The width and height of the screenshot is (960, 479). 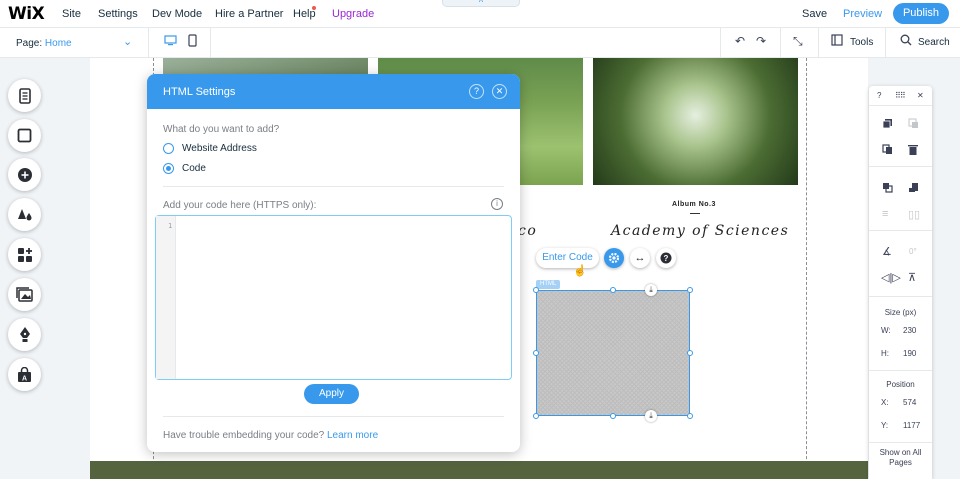 I want to click on theme-icon, so click(x=24, y=214).